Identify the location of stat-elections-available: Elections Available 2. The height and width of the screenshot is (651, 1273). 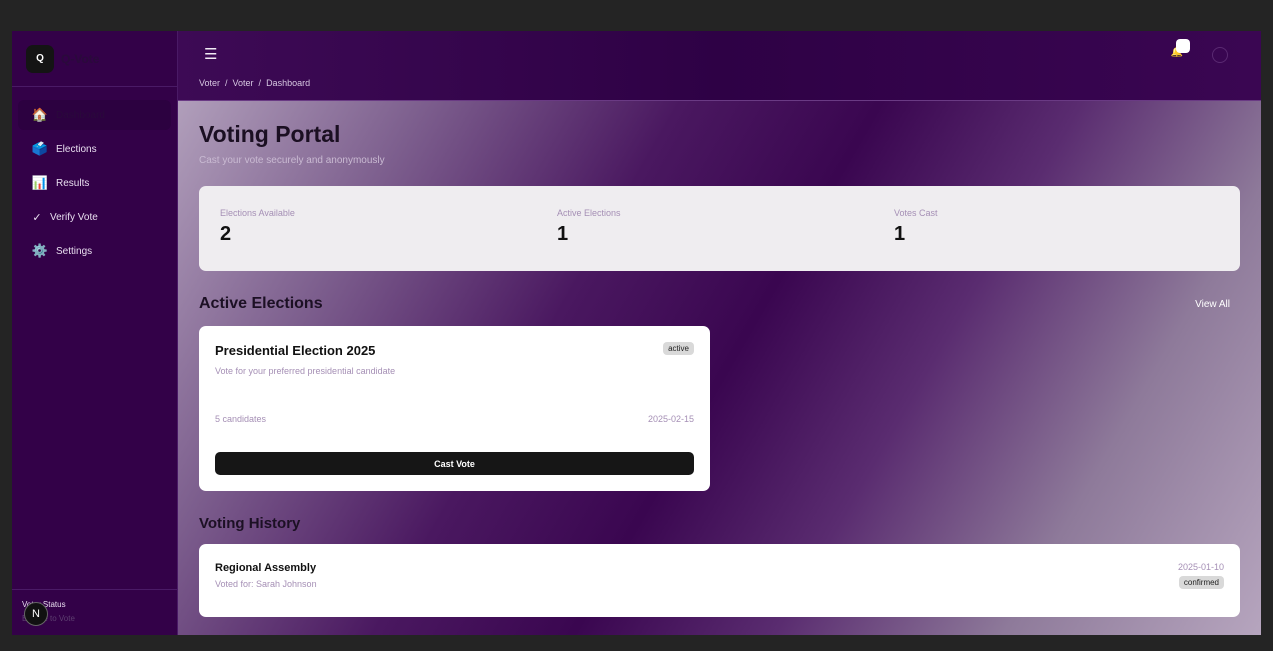
(388, 239).